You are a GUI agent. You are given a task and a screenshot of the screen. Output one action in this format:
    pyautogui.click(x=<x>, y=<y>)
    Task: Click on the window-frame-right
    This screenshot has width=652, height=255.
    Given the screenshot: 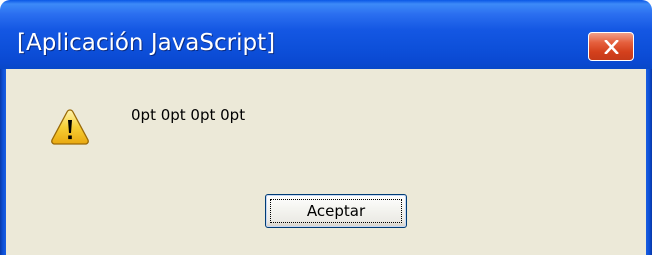 What is the action you would take?
    pyautogui.click(x=649, y=162)
    